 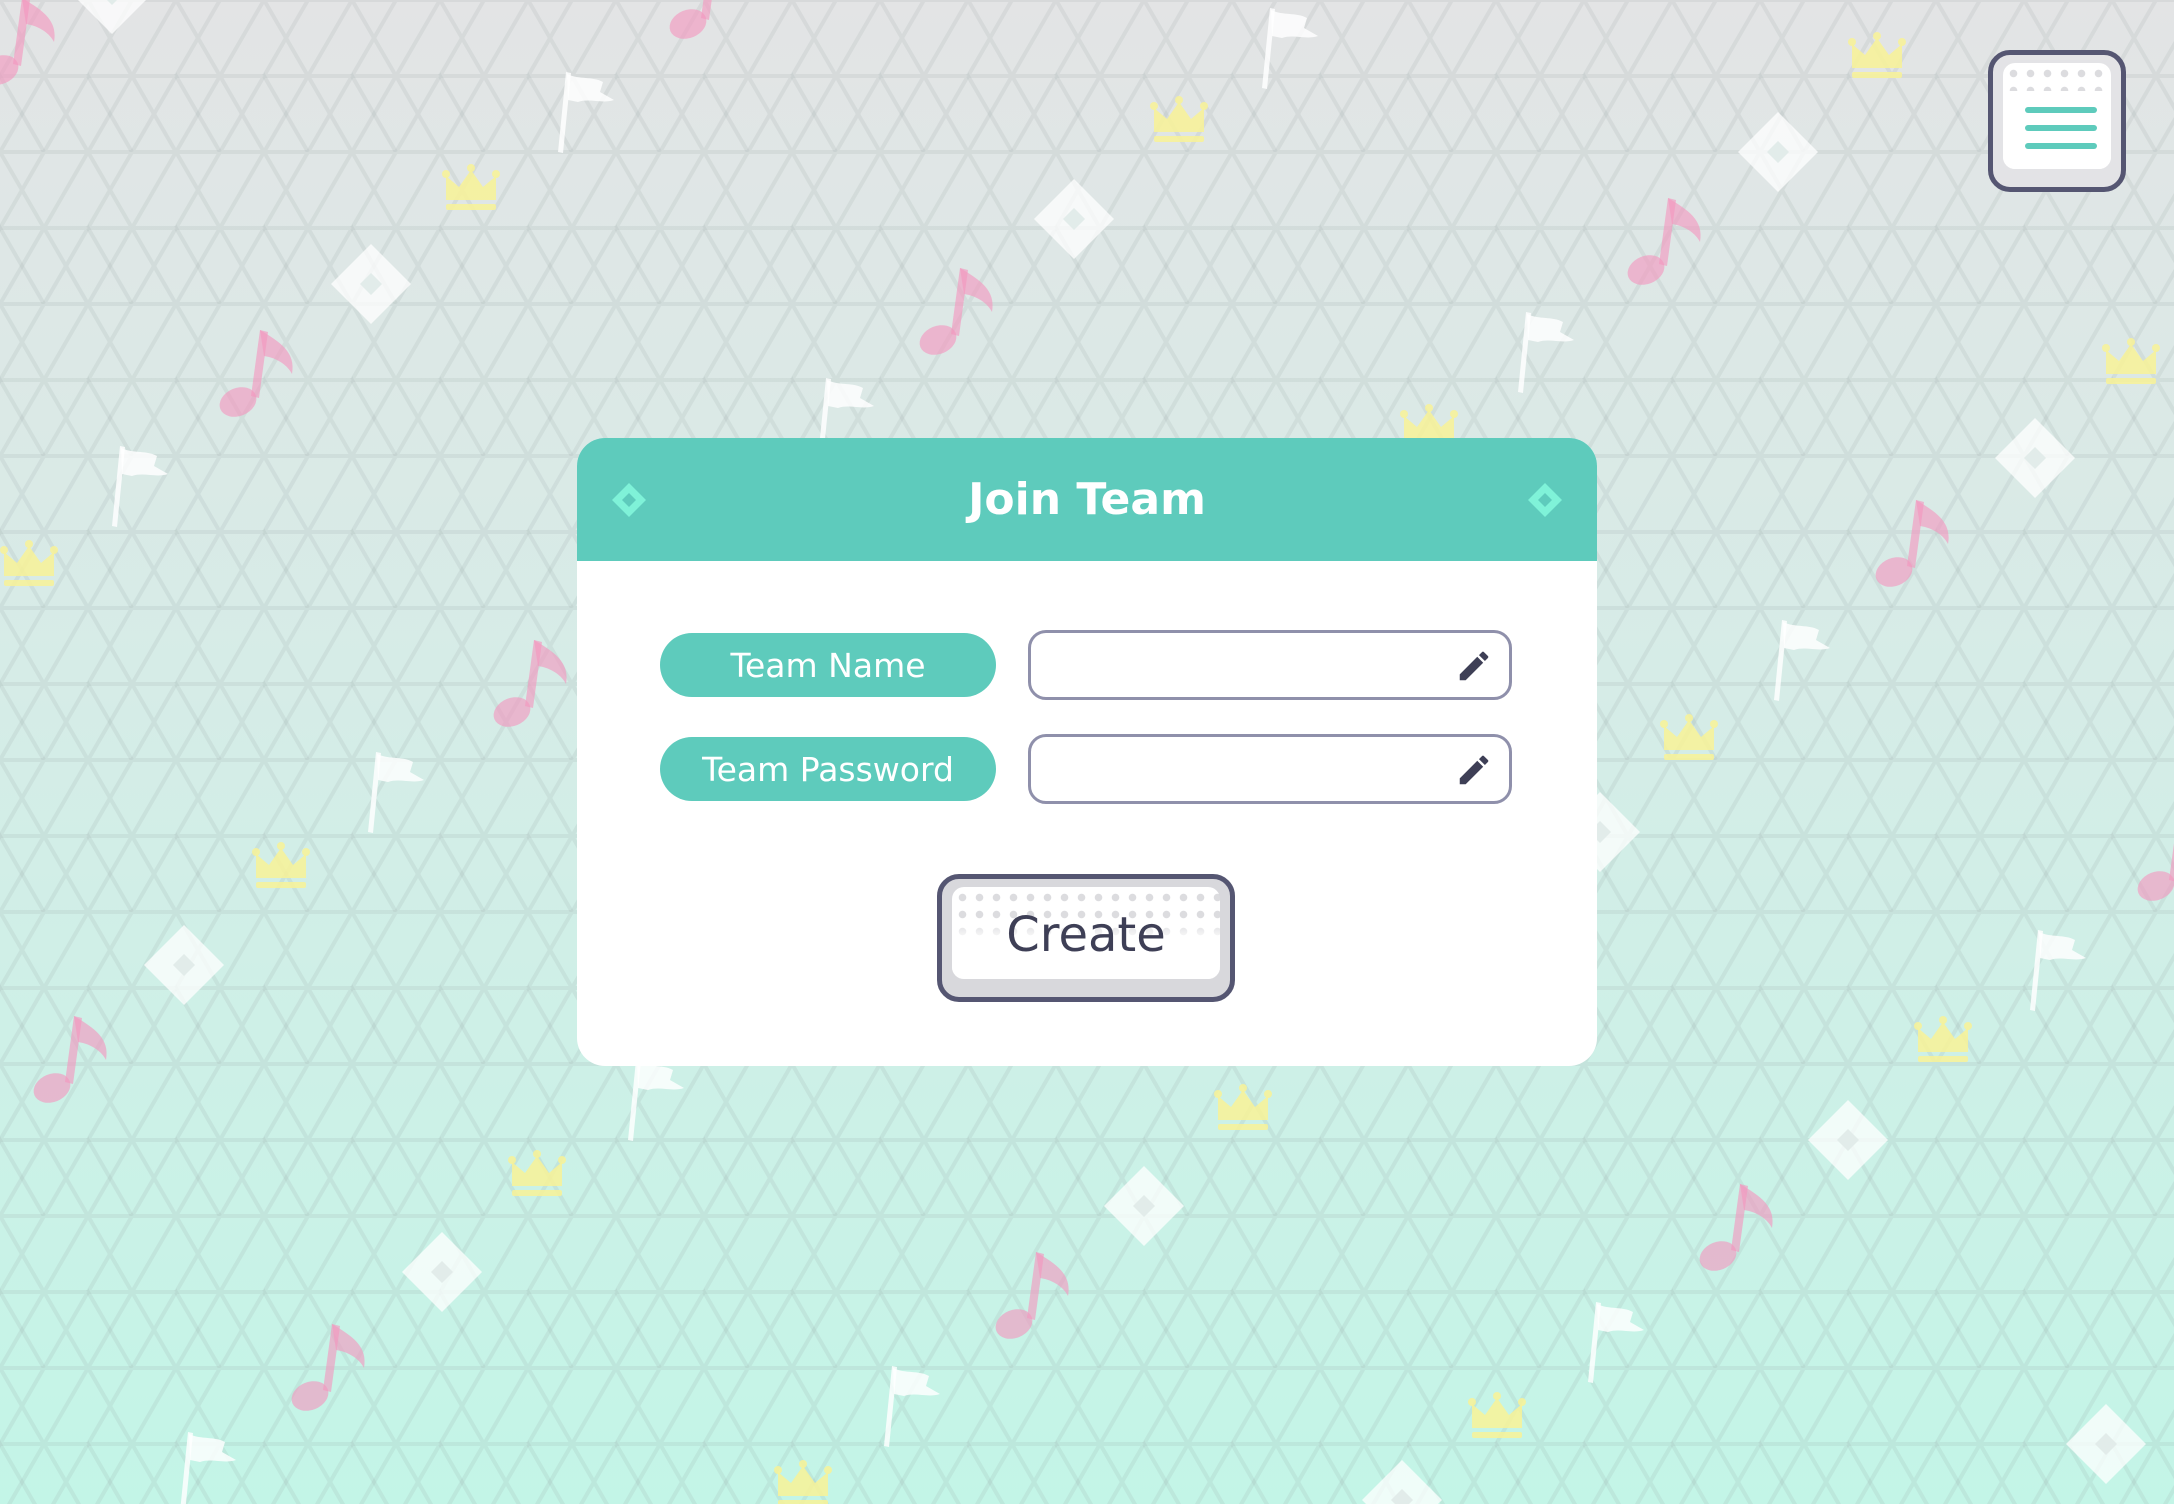 What do you see at coordinates (1086, 935) in the screenshot?
I see `create-button-label: Create` at bounding box center [1086, 935].